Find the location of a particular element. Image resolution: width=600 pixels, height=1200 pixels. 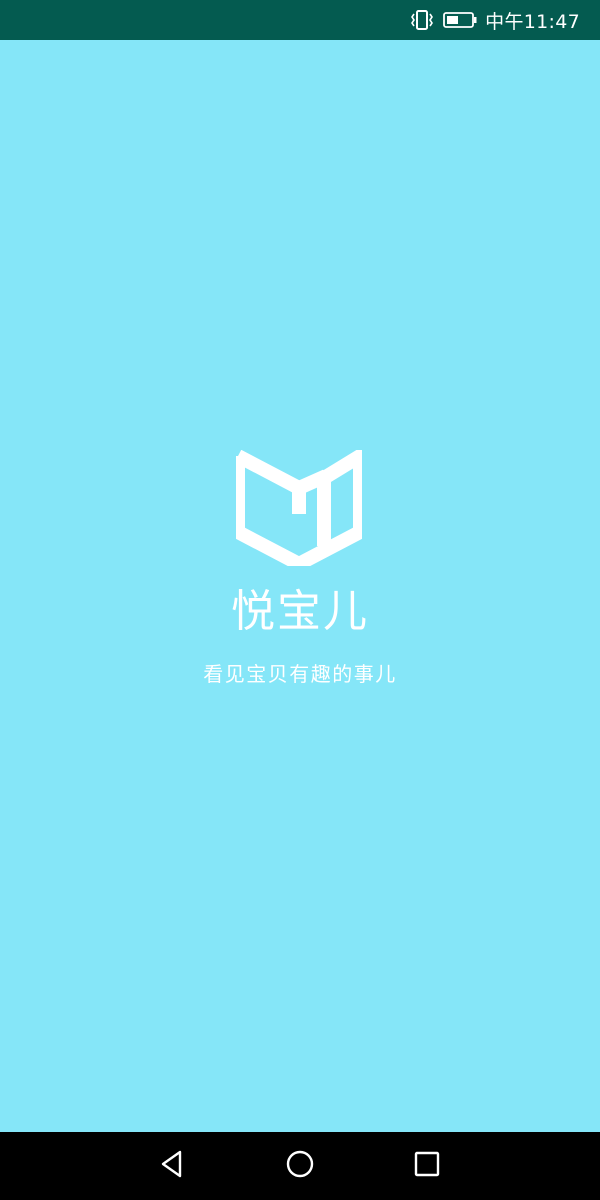

navigation-bar is located at coordinates (300, 1166).